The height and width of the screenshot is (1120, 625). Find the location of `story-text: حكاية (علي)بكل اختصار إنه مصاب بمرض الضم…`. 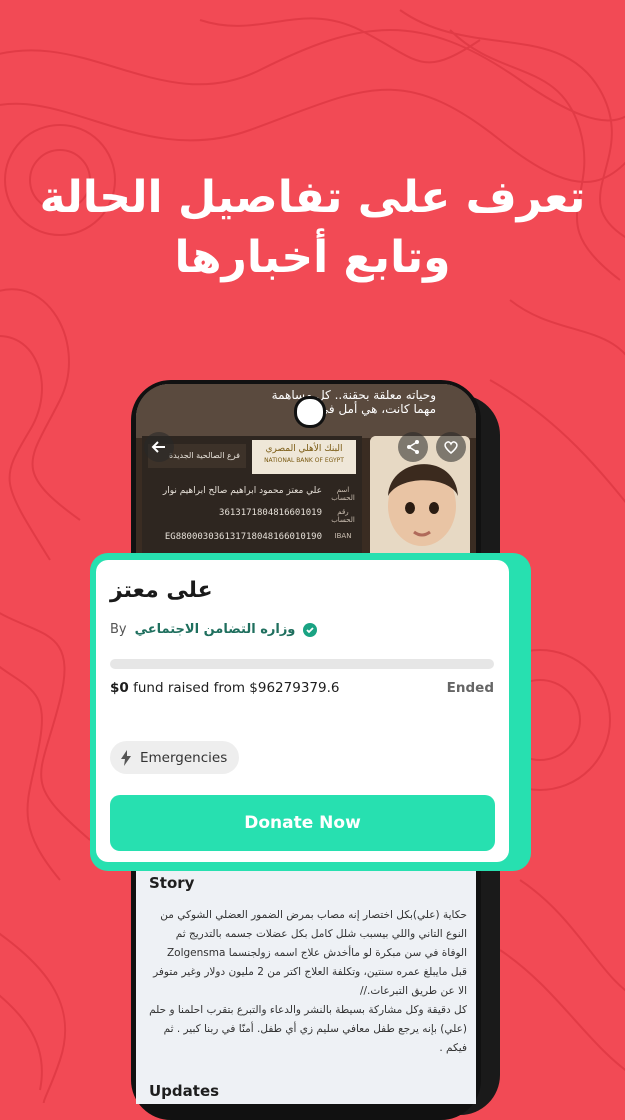

story-text: حكاية (علي)بكل اختصار إنه مصاب بمرض الضم… is located at coordinates (308, 982).